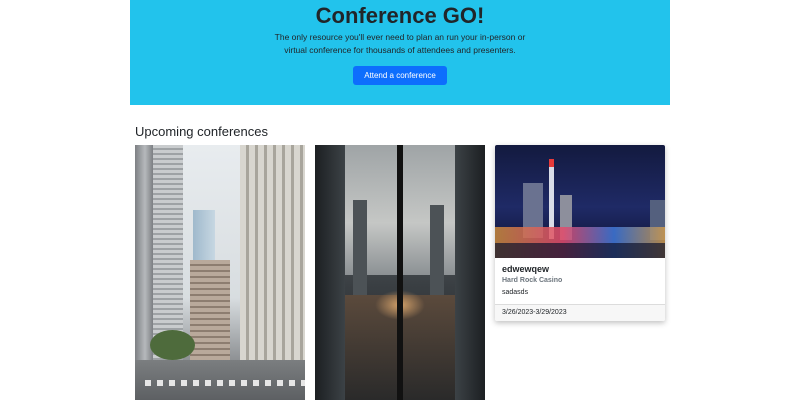 The image size is (800, 403). Describe the element at coordinates (201, 131) in the screenshot. I see `section-title: Upcoming conferences` at that location.